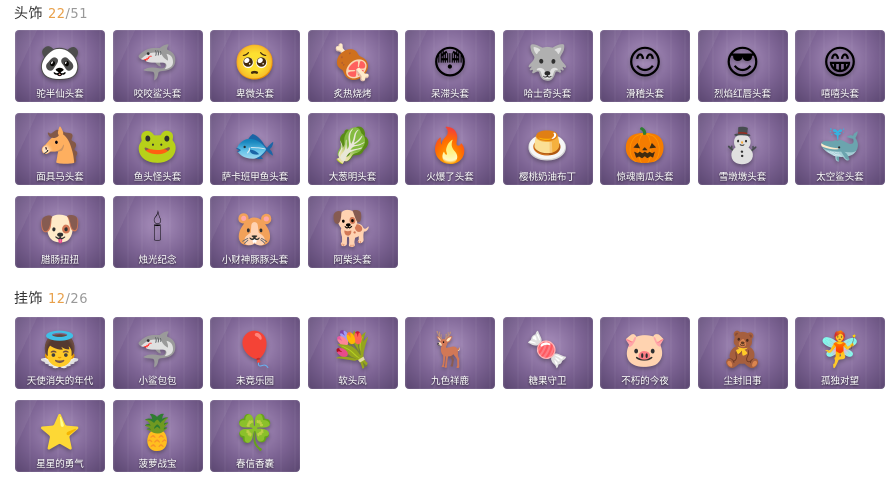 The height and width of the screenshot is (487, 891). What do you see at coordinates (60, 94) in the screenshot?
I see `headwear-item-label: 驼半仙头套` at bounding box center [60, 94].